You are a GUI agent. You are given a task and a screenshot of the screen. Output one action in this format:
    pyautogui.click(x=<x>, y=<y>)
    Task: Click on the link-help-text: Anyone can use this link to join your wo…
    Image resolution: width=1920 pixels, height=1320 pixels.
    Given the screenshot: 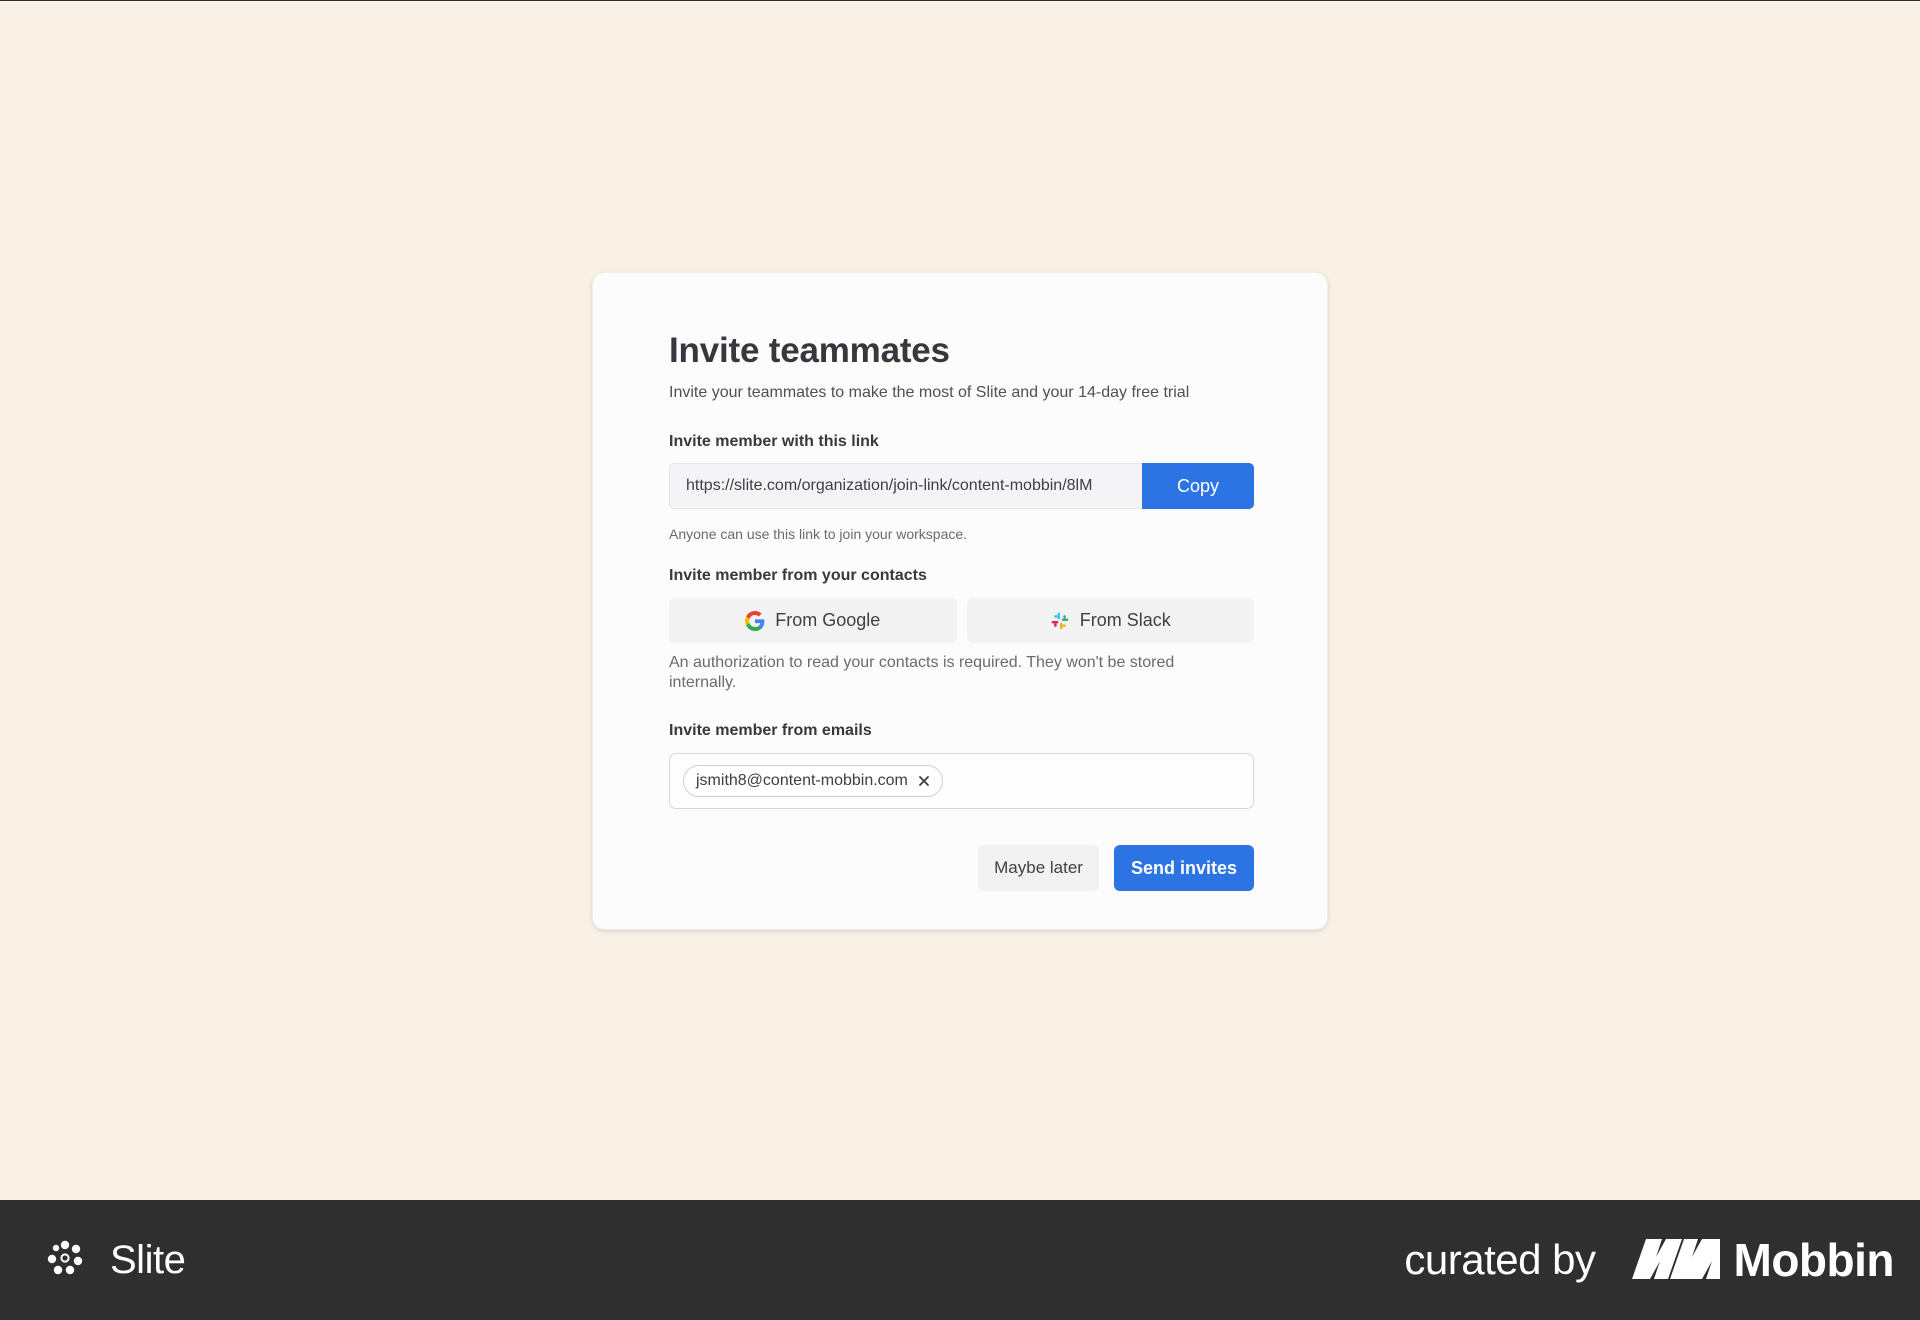 What is the action you would take?
    pyautogui.click(x=818, y=534)
    